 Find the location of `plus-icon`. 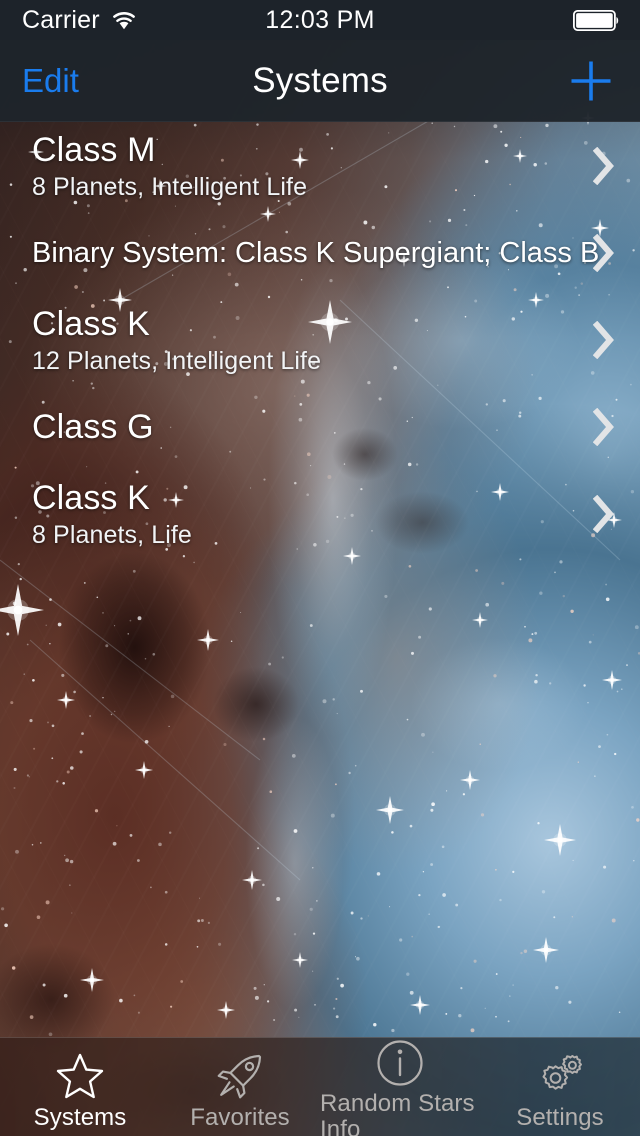

plus-icon is located at coordinates (591, 80).